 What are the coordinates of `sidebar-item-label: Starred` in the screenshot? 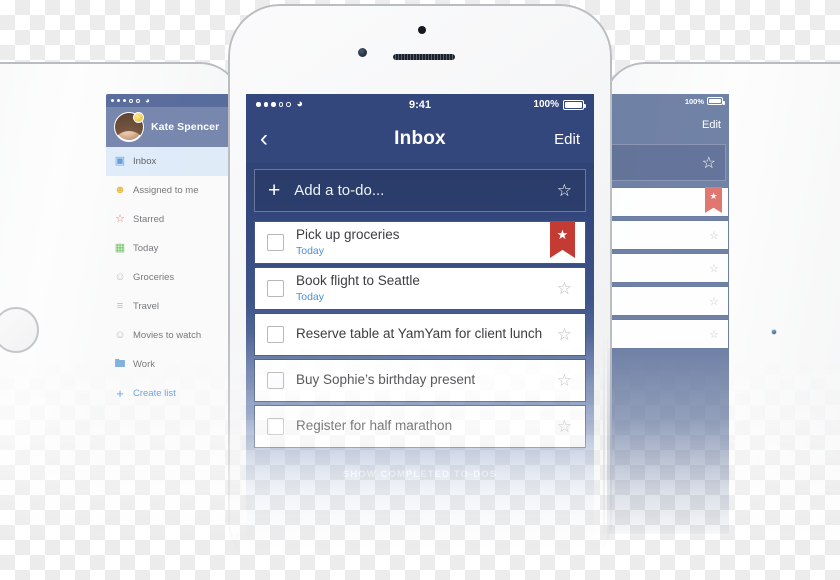 It's located at (149, 219).